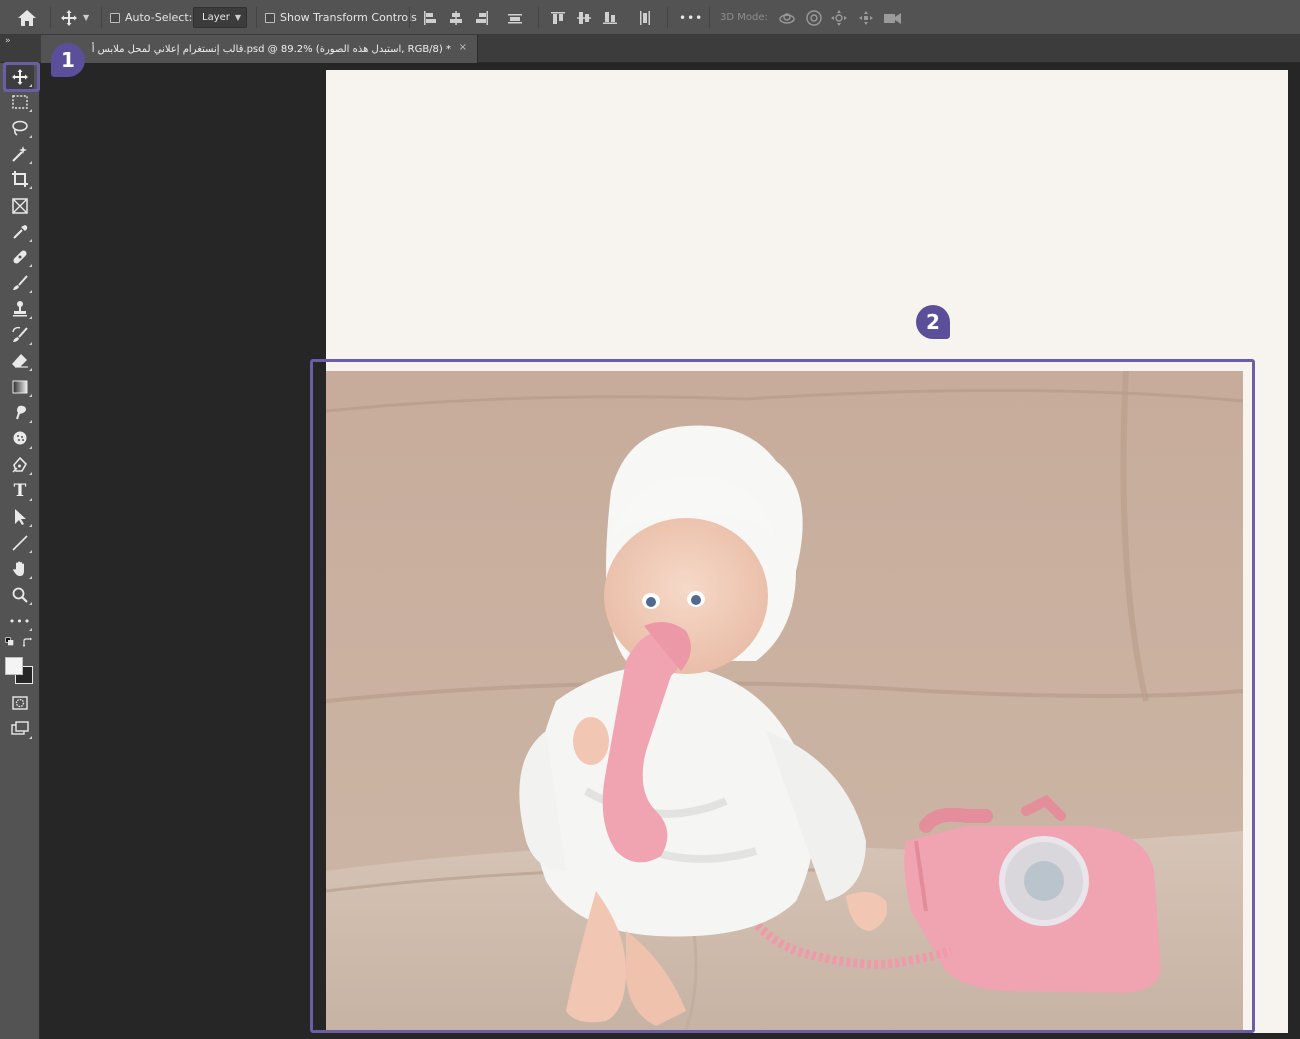 This screenshot has width=1300, height=1039. I want to click on distribute-icon, so click(515, 18).